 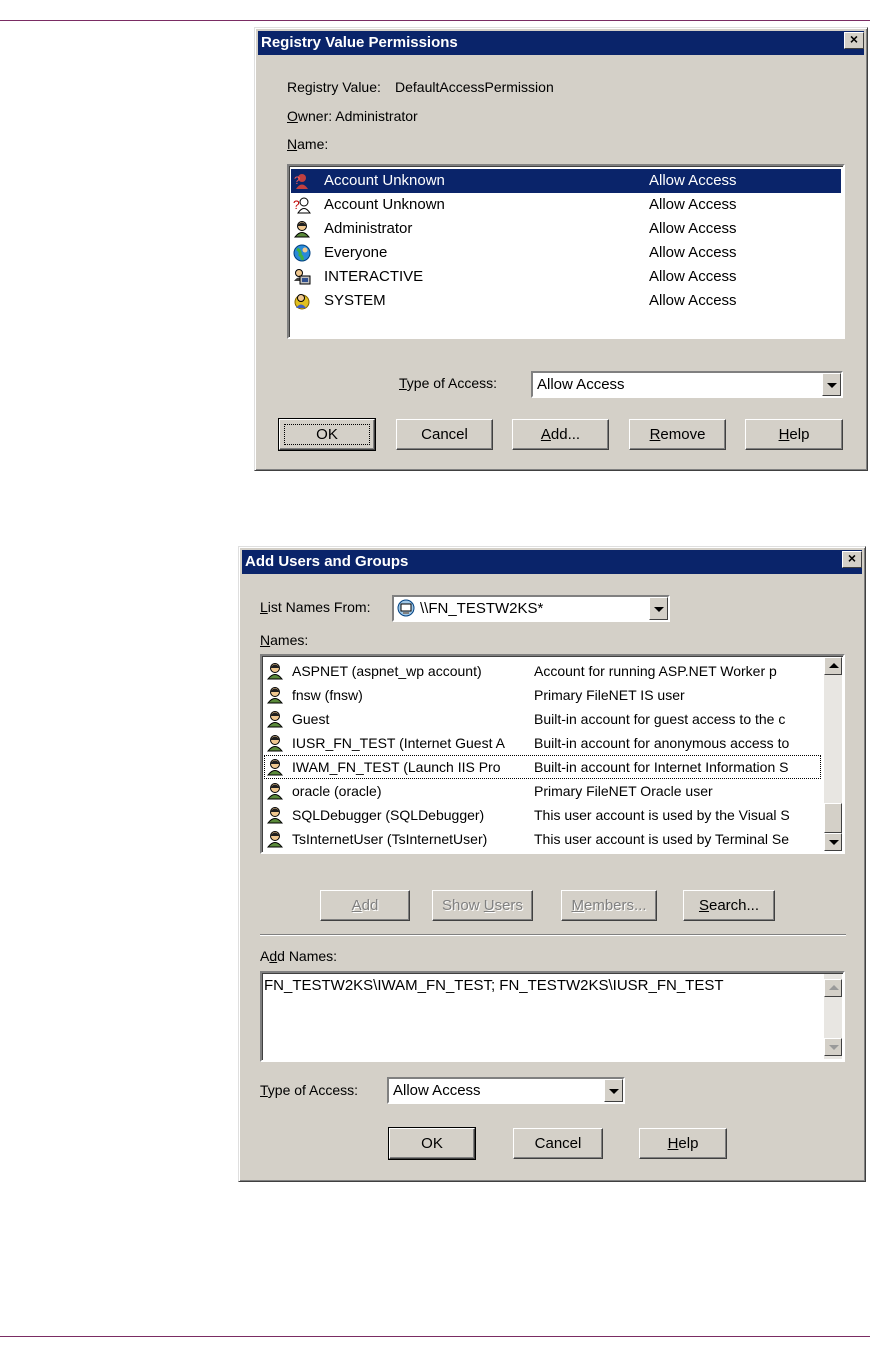 I want to click on list-names-from-label: List Names From:, so click(x=315, y=607).